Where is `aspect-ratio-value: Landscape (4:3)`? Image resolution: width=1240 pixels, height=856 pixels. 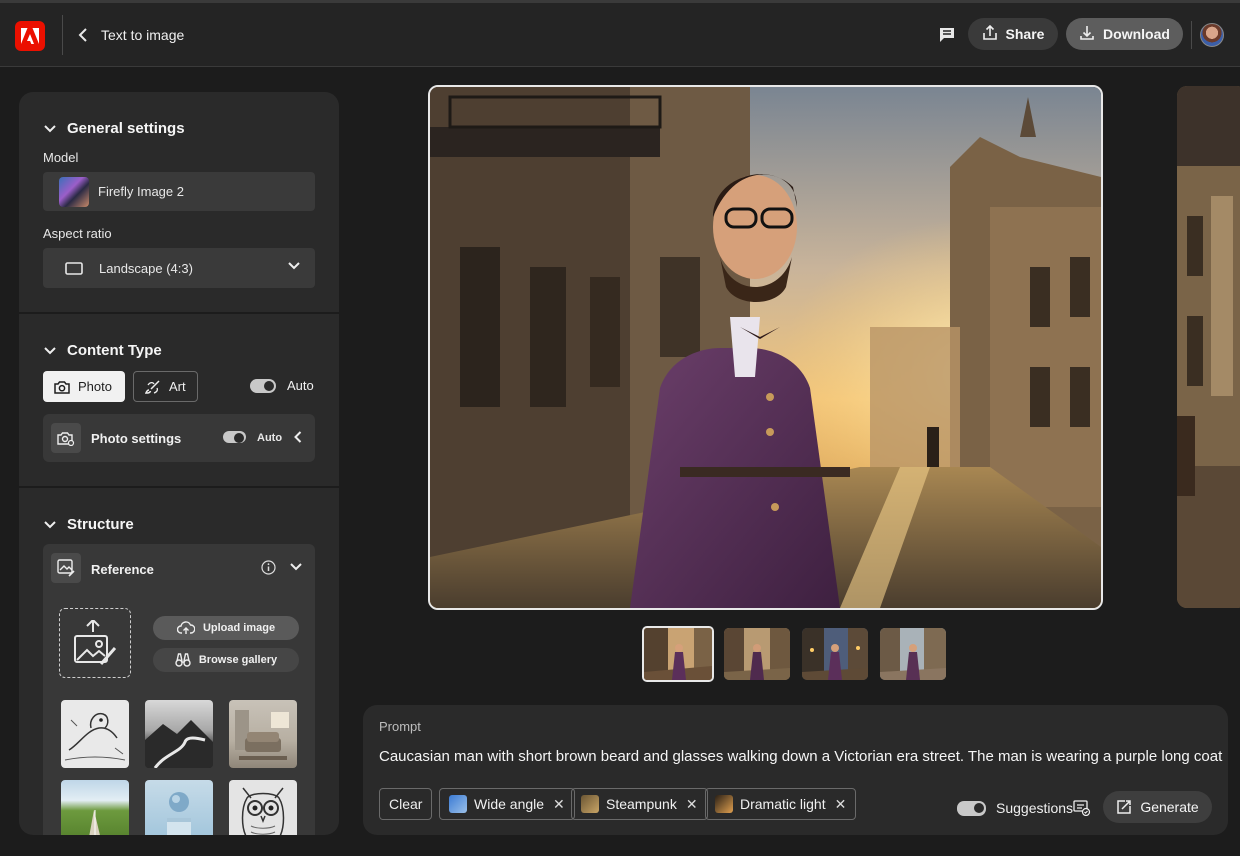 aspect-ratio-value: Landscape (4:3) is located at coordinates (146, 268).